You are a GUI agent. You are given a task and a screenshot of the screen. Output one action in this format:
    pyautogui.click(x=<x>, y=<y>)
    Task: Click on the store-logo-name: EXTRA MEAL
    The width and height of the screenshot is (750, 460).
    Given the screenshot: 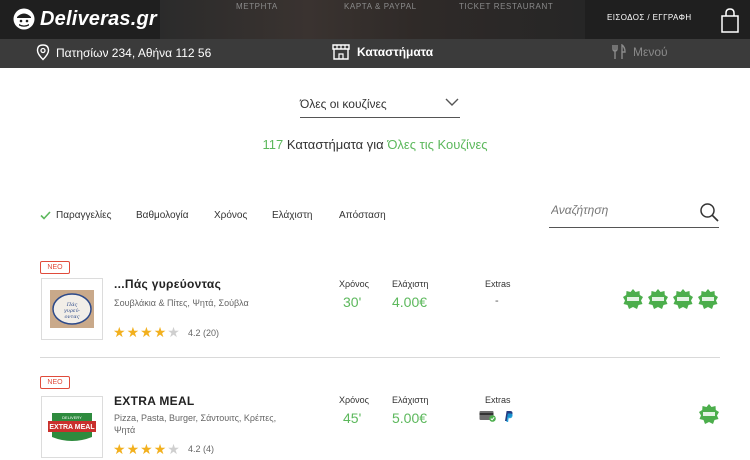 What is the action you would take?
    pyautogui.click(x=72, y=427)
    